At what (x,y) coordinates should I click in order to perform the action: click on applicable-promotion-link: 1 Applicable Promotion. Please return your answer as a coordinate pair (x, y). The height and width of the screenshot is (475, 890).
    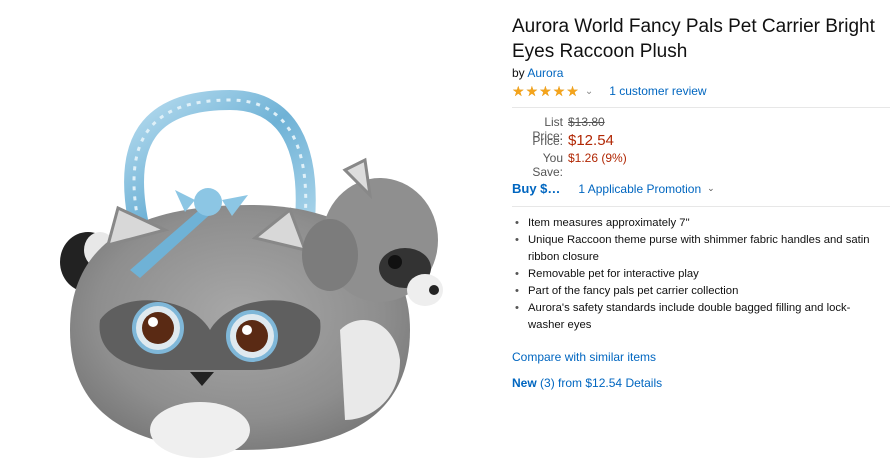
    Looking at the image, I should click on (639, 189).